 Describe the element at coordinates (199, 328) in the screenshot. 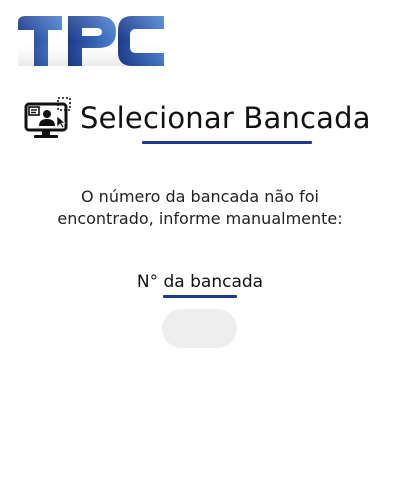

I see `bancada-number-input` at that location.